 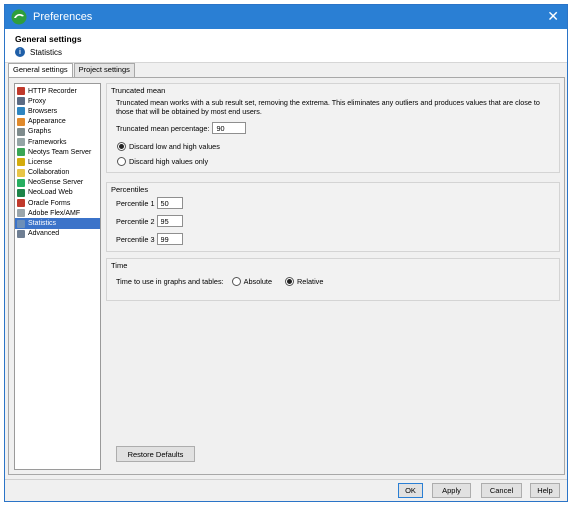 I want to click on page-subtitle-text: Statistics, so click(x=46, y=52).